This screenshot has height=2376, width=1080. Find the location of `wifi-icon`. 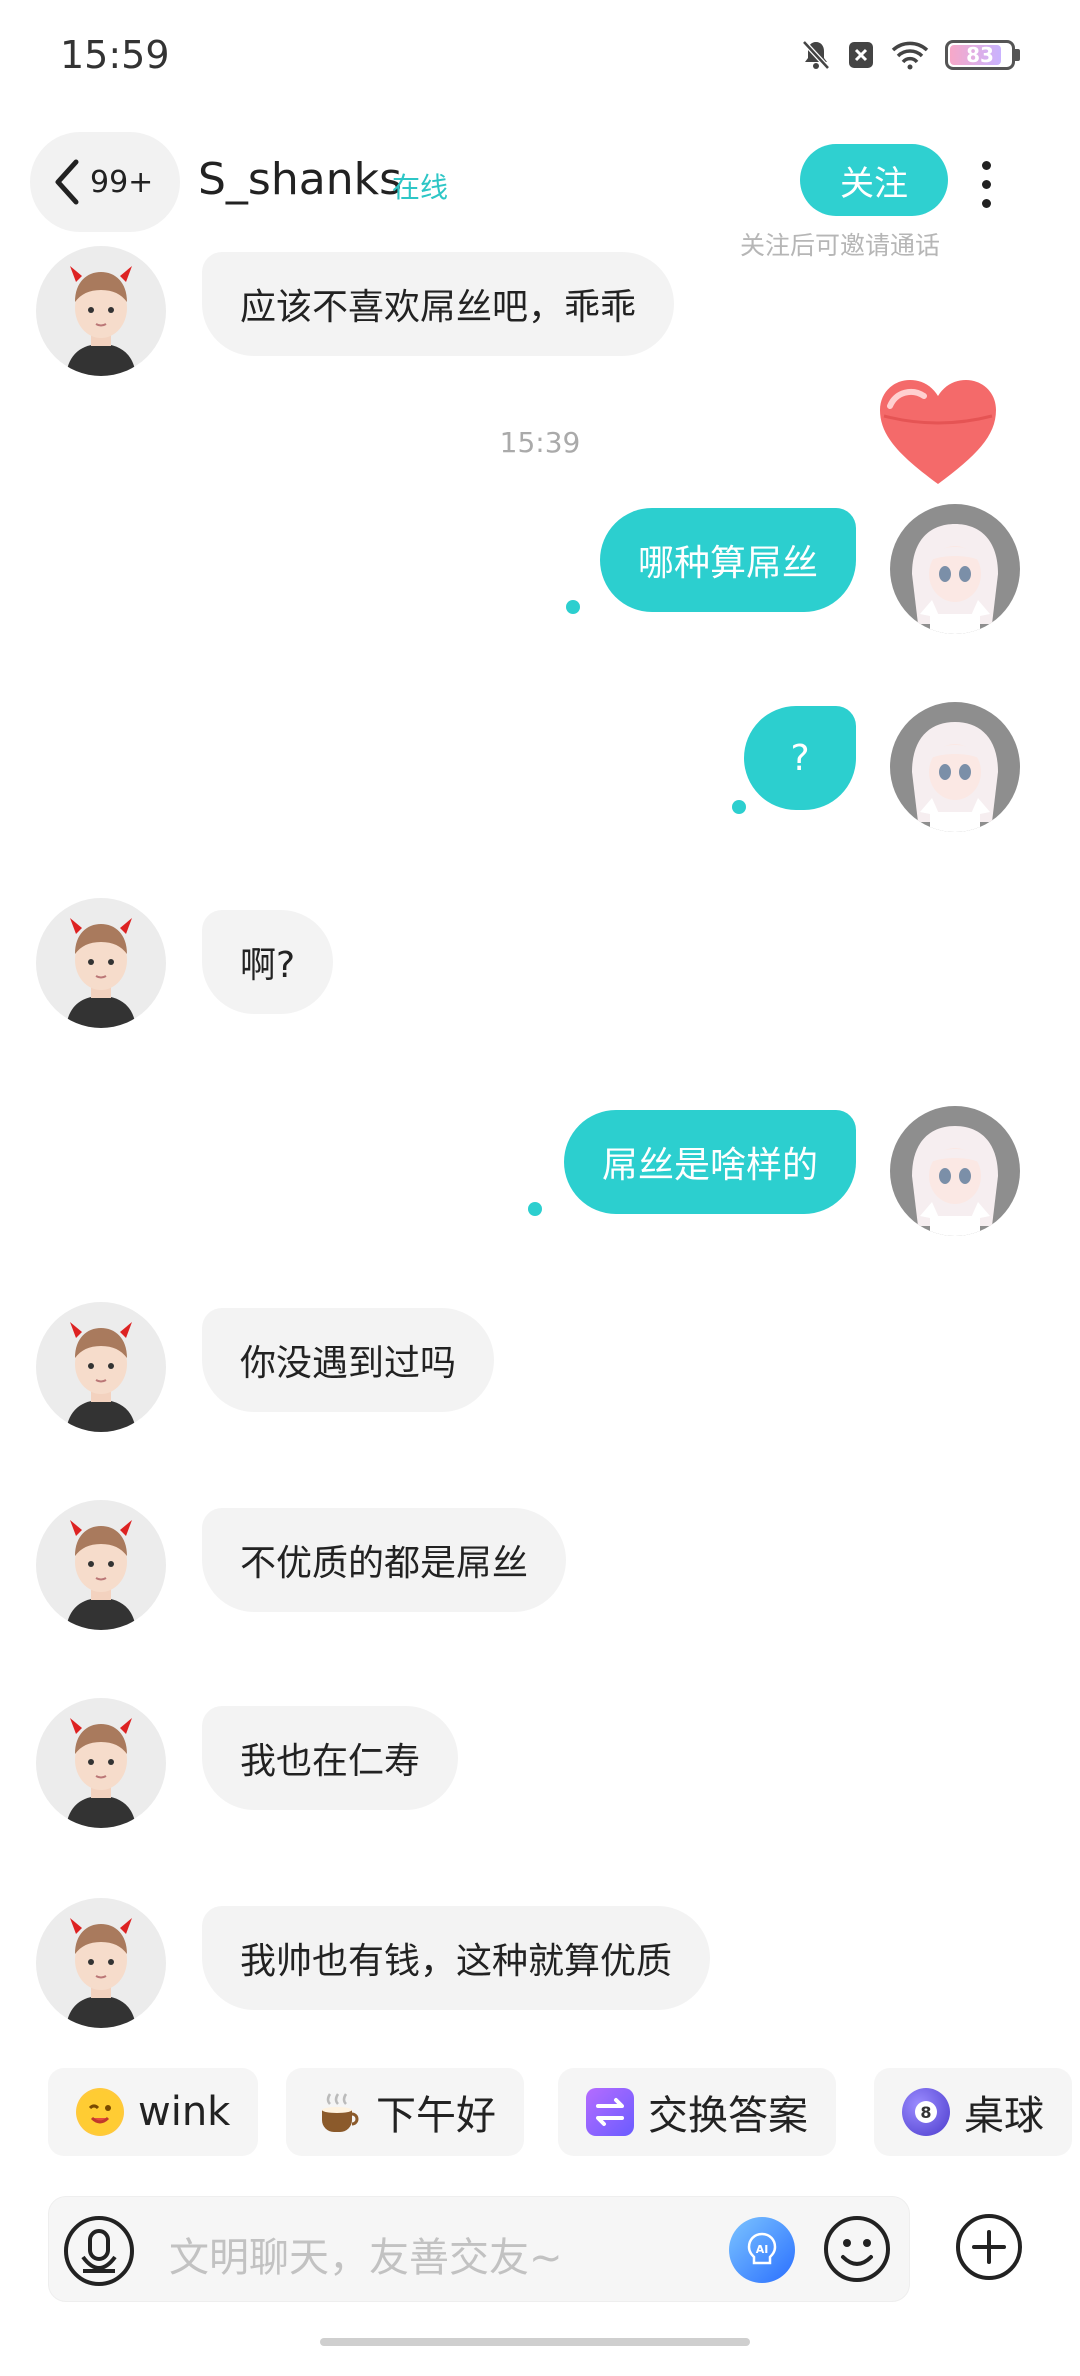

wifi-icon is located at coordinates (910, 55).